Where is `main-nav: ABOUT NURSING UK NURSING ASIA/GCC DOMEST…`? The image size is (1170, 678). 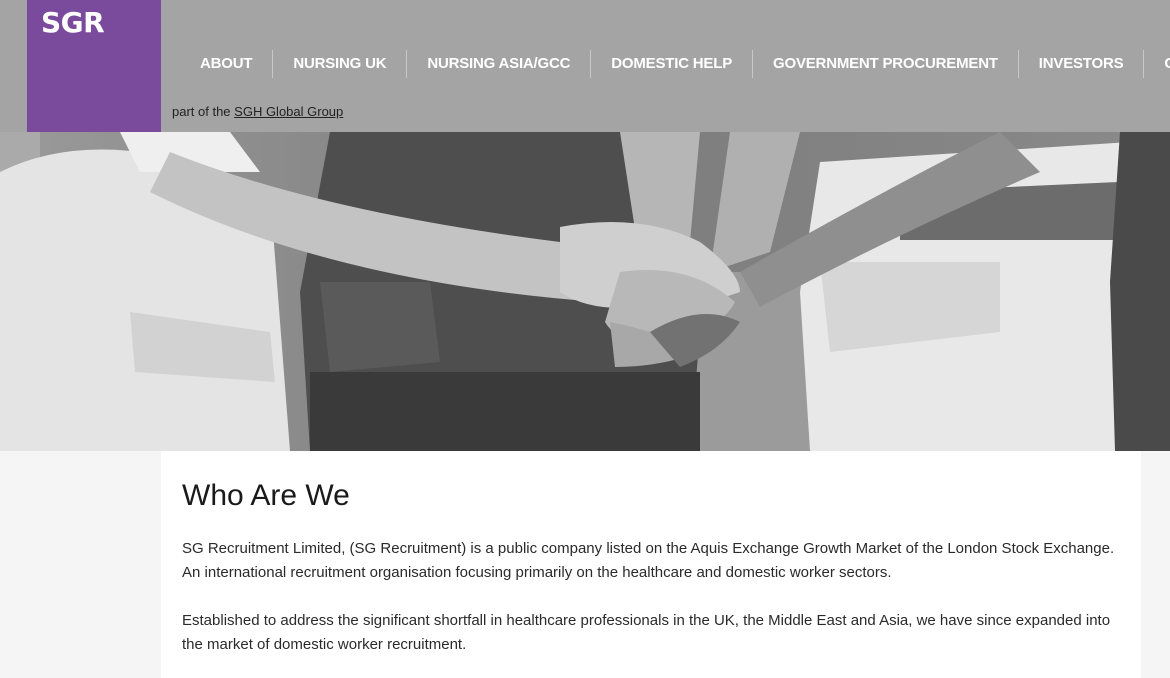 main-nav: ABOUT NURSING UK NURSING ASIA/GCC DOMEST… is located at coordinates (675, 64).